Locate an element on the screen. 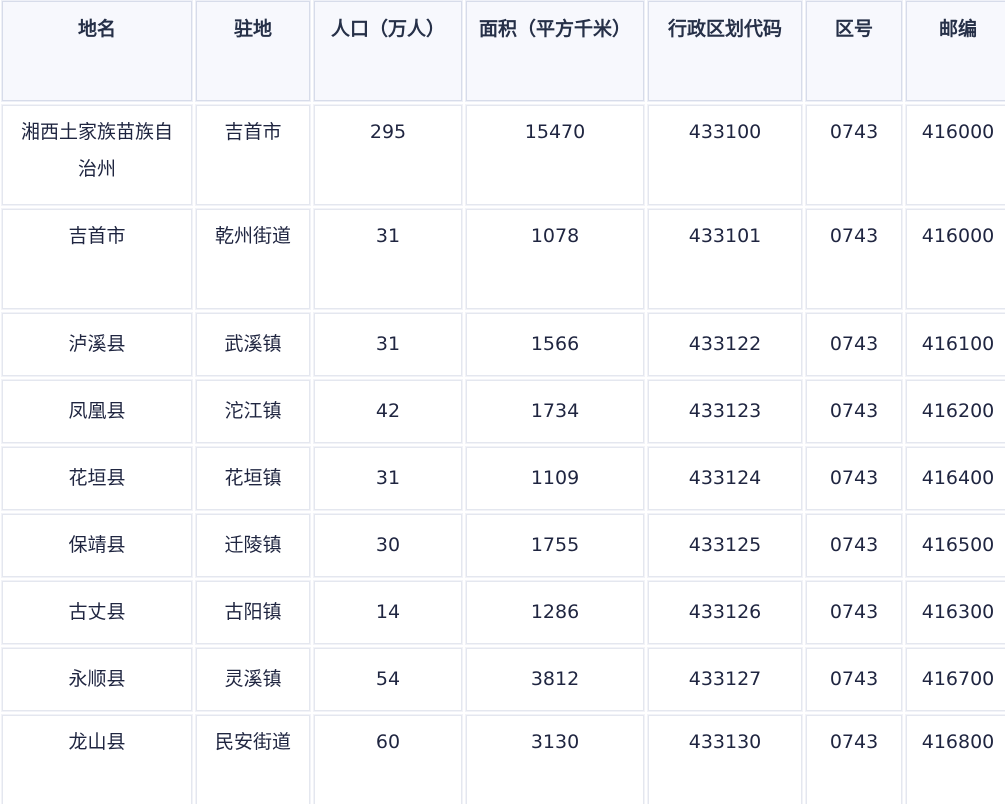  header-row: 地名 驻地 人口（万人） 面积（平方千米） 行政区划代码 区号 邮编 is located at coordinates (503, 51).